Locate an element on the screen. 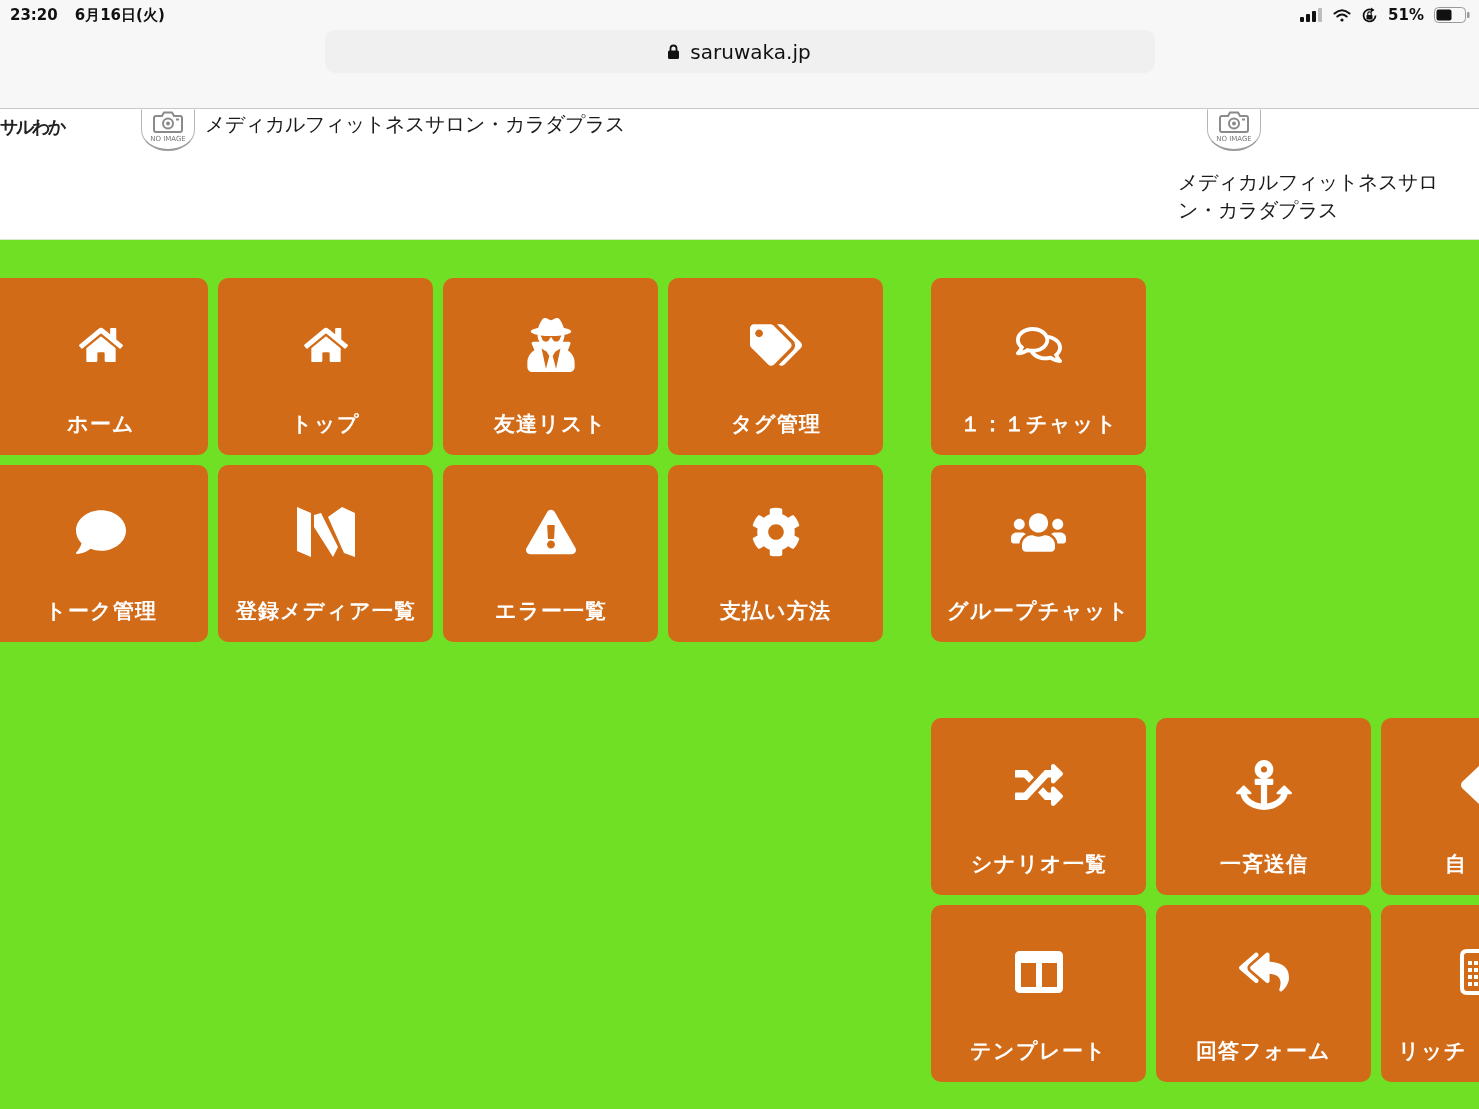 This screenshot has height=1109, width=1479. menu-tile: シナリオ一覧 is located at coordinates (1038, 806).